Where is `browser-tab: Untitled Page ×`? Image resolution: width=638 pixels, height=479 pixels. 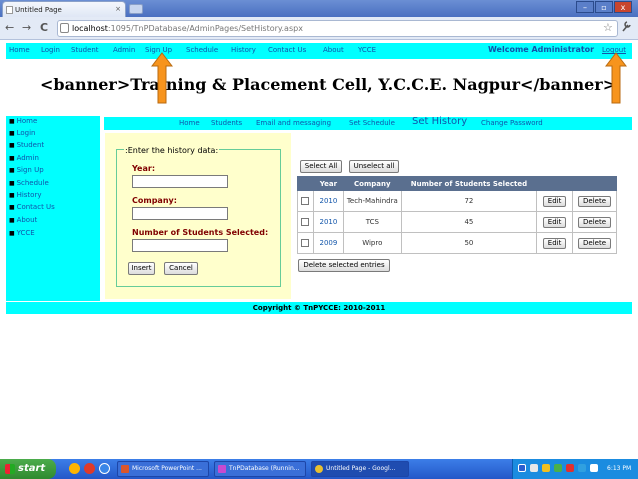 browser-tab: Untitled Page × is located at coordinates (64, 9).